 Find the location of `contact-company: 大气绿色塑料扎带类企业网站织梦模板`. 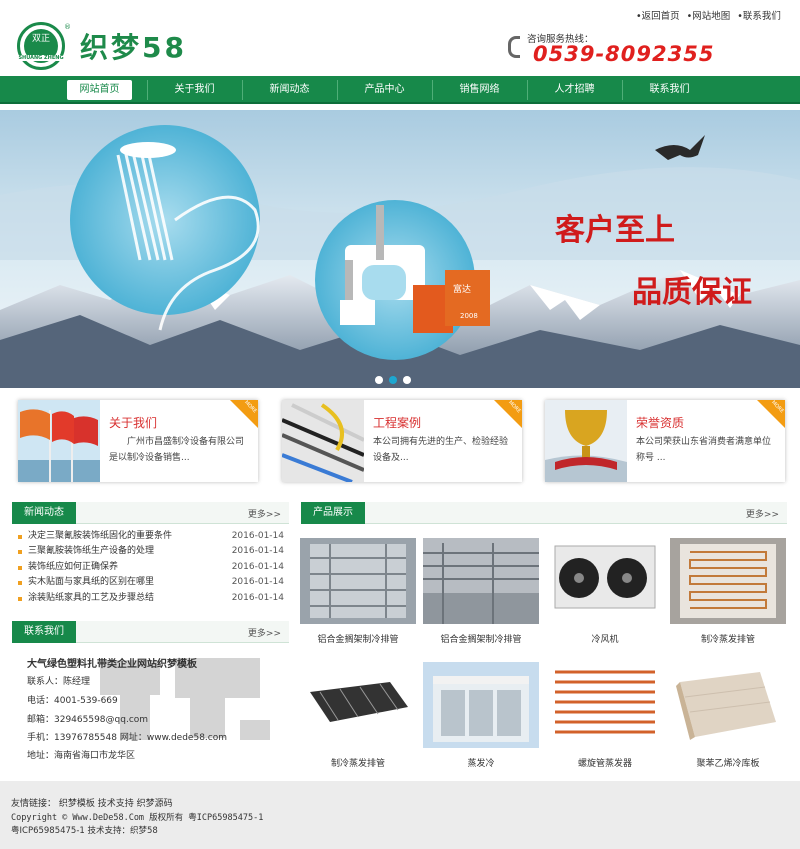

contact-company: 大气绿色塑料扎带类企业网站织梦模板 is located at coordinates (112, 664).